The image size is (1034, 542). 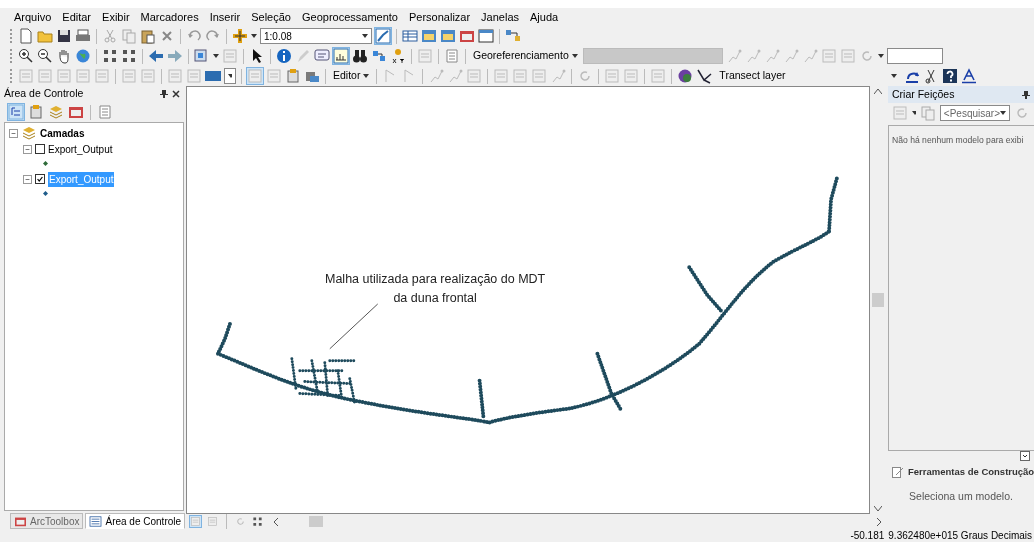 I want to click on menu-item: Janelas, so click(x=500, y=17).